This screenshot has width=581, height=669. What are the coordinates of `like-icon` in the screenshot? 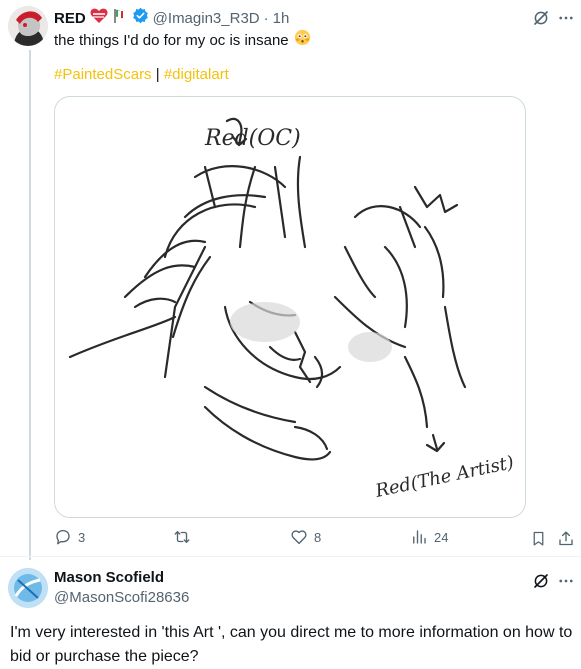 It's located at (299, 537).